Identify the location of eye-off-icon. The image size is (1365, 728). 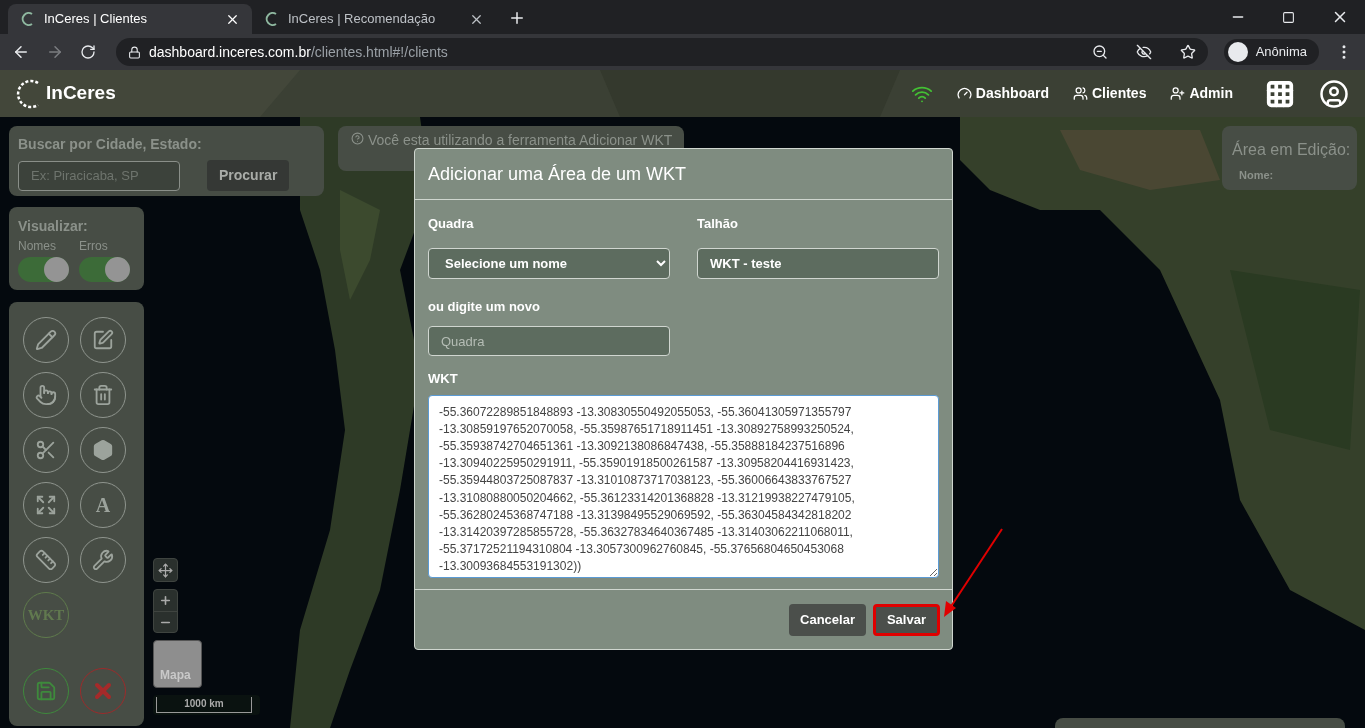
(1143, 52).